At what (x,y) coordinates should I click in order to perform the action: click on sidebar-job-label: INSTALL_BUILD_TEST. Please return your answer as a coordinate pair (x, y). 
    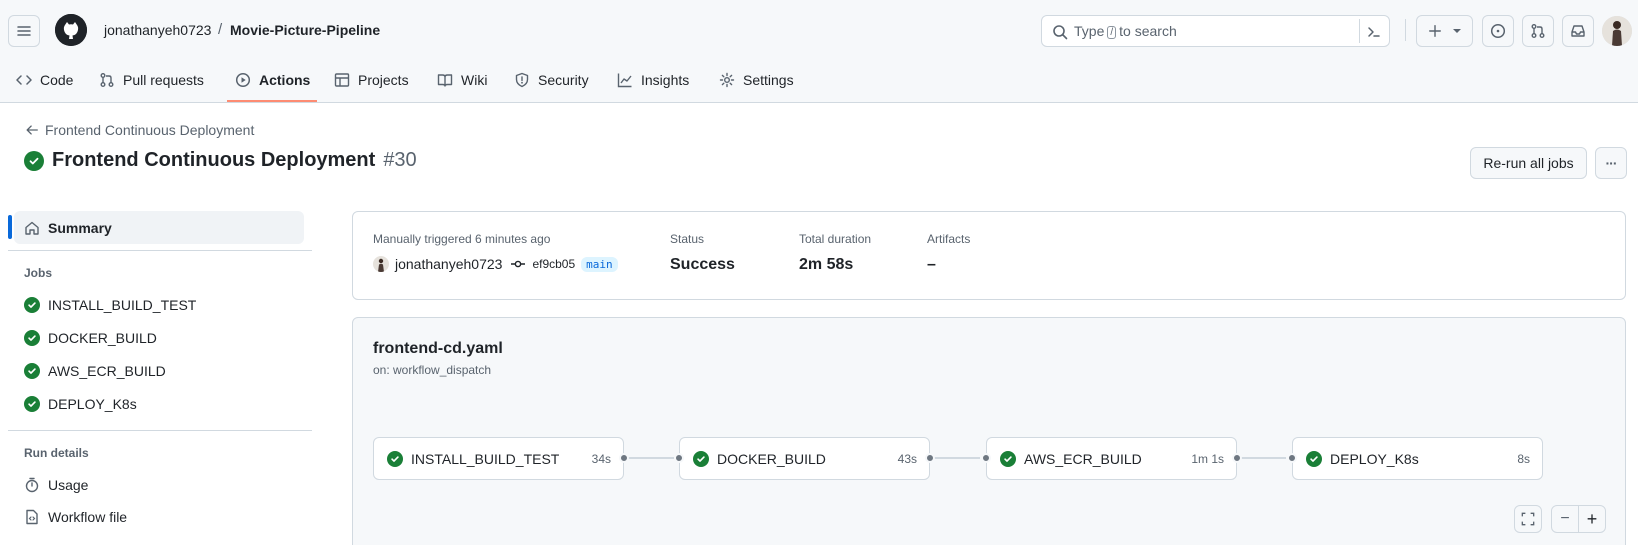
    Looking at the image, I should click on (122, 305).